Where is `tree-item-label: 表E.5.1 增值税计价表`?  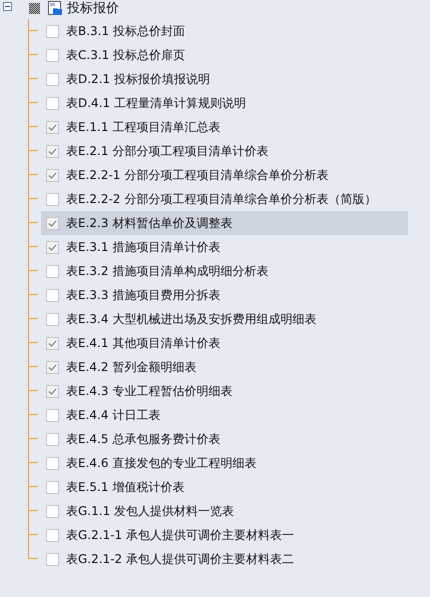 tree-item-label: 表E.5.1 增值税计价表 is located at coordinates (125, 487).